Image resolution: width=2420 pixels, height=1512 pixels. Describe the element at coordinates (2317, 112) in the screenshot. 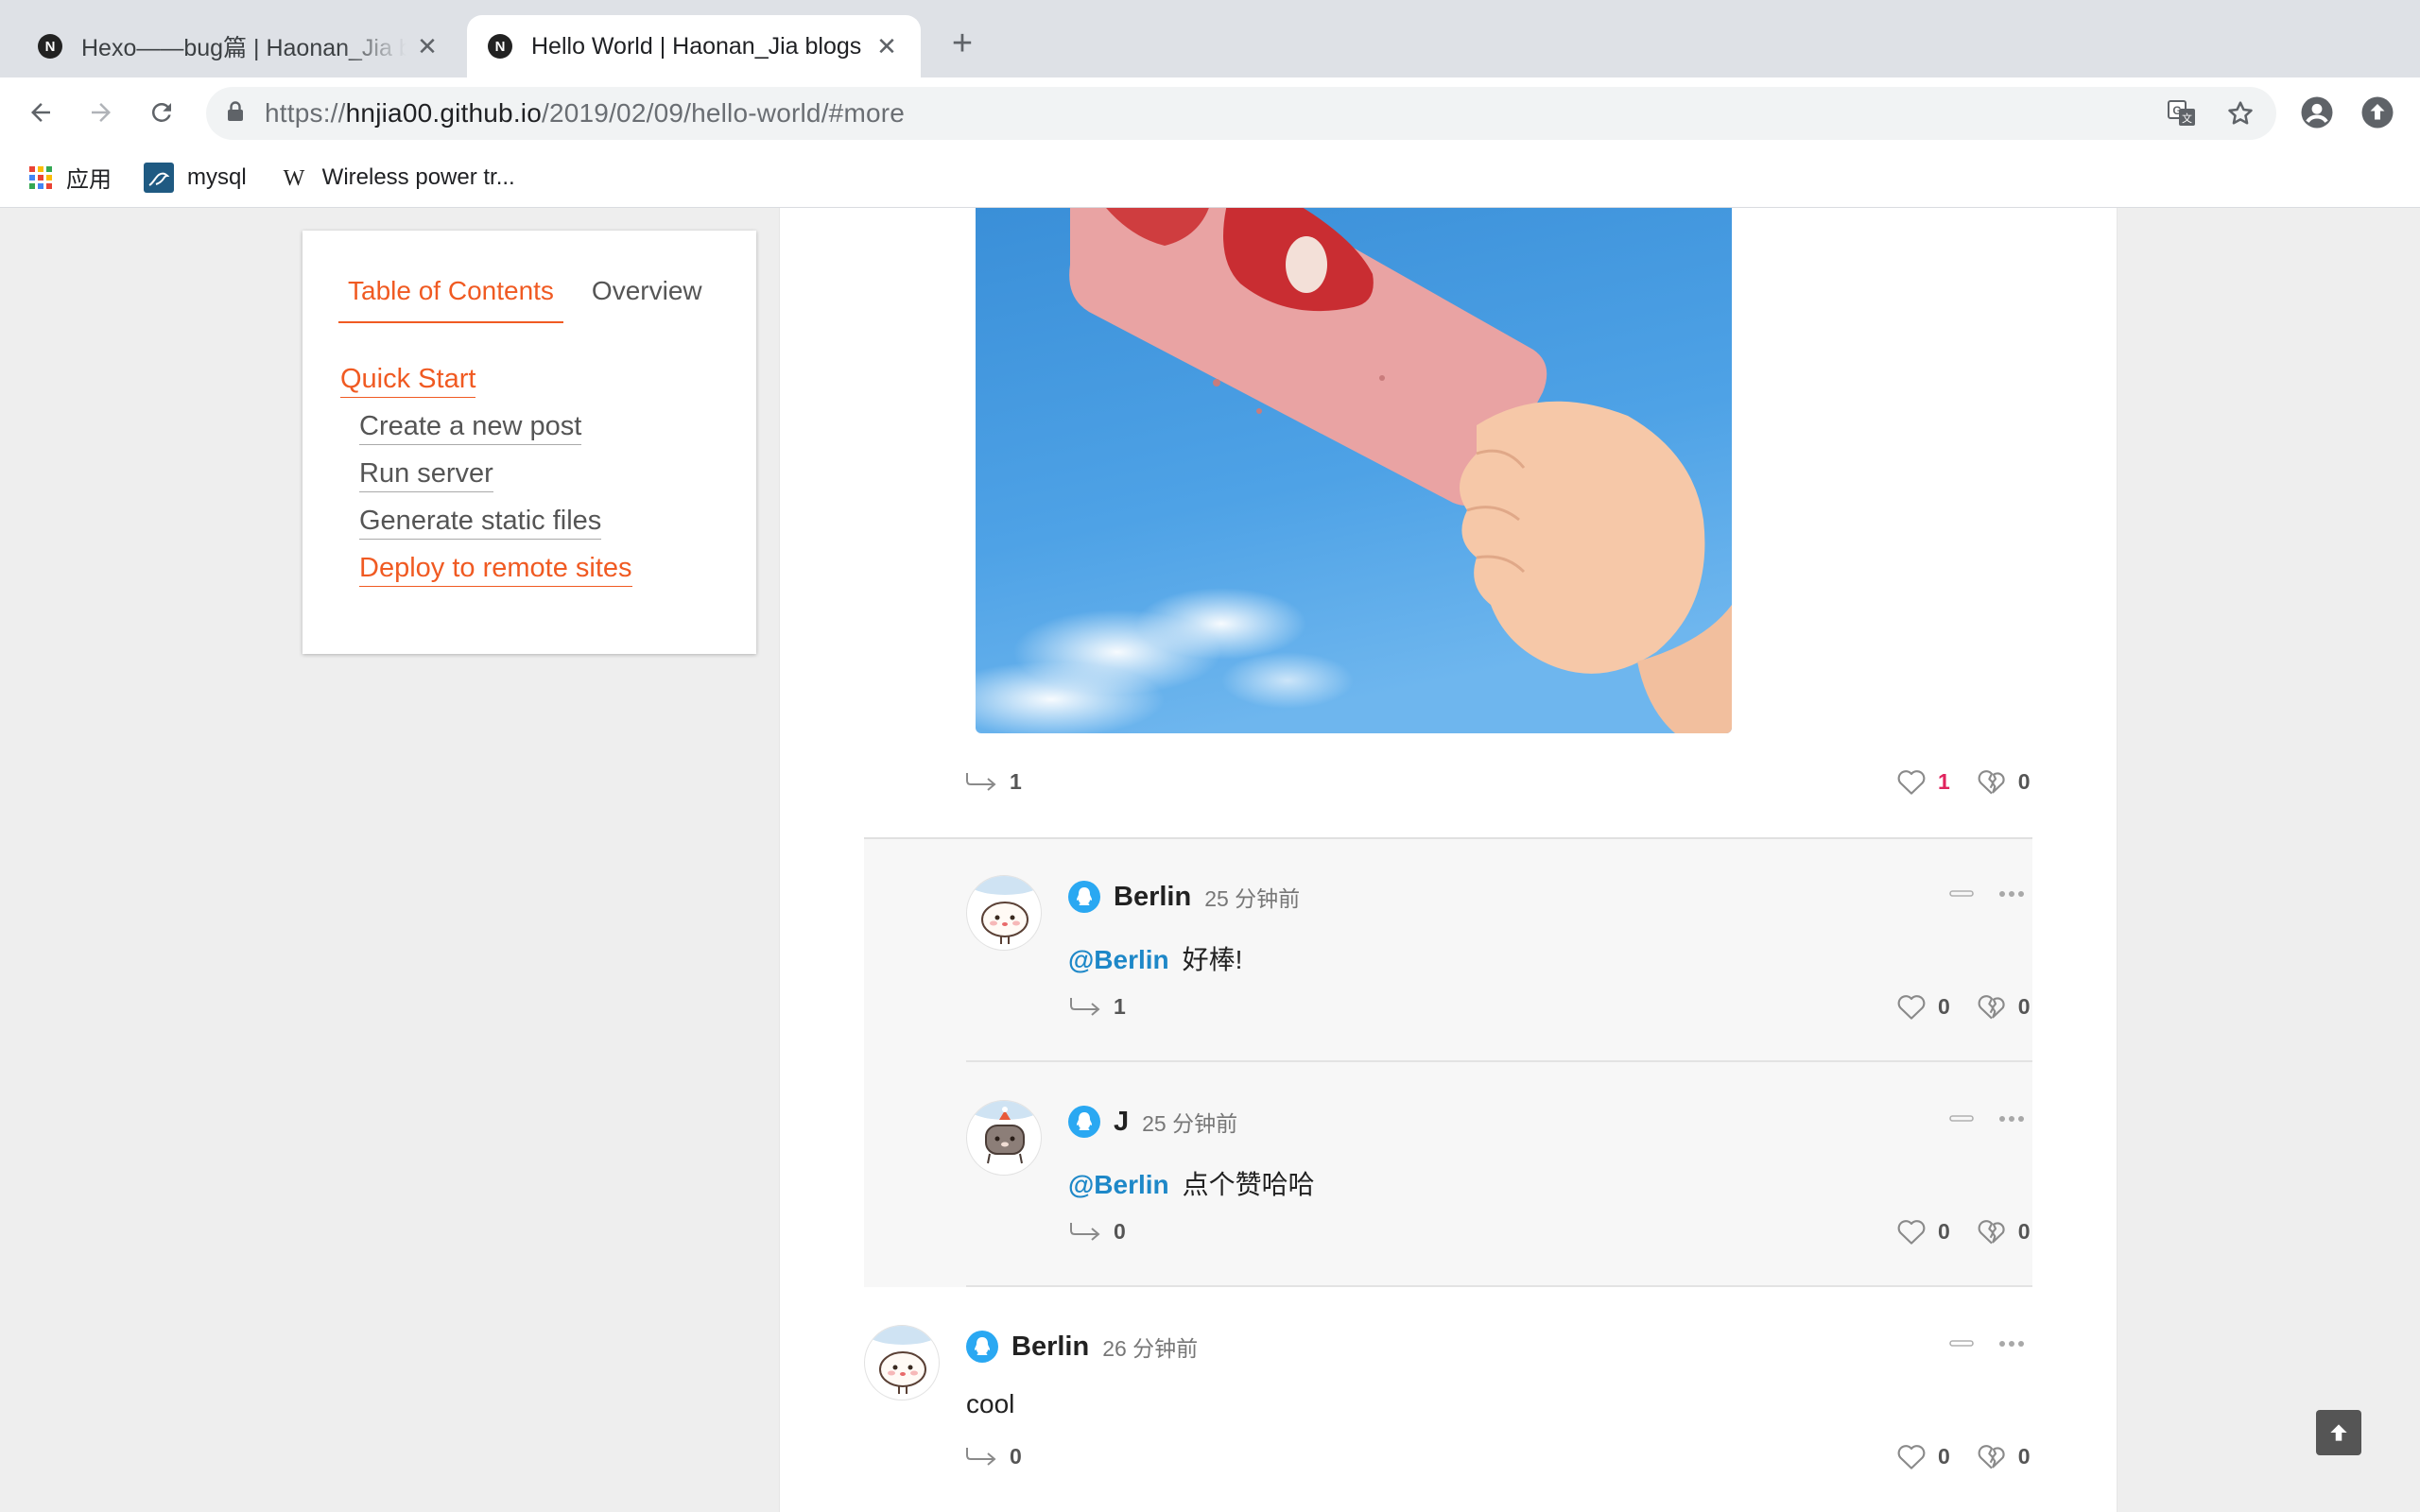

I see `profile-button` at that location.